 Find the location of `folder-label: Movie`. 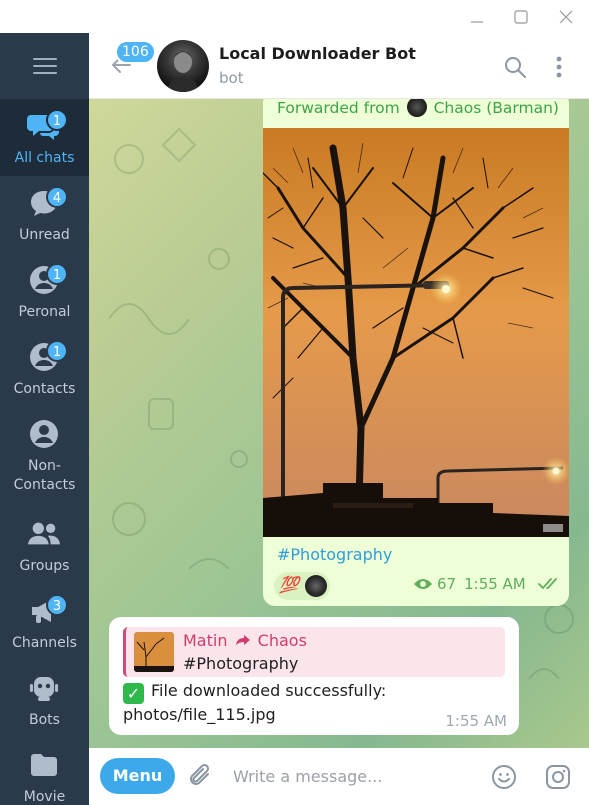

folder-label: Movie is located at coordinates (44, 797).